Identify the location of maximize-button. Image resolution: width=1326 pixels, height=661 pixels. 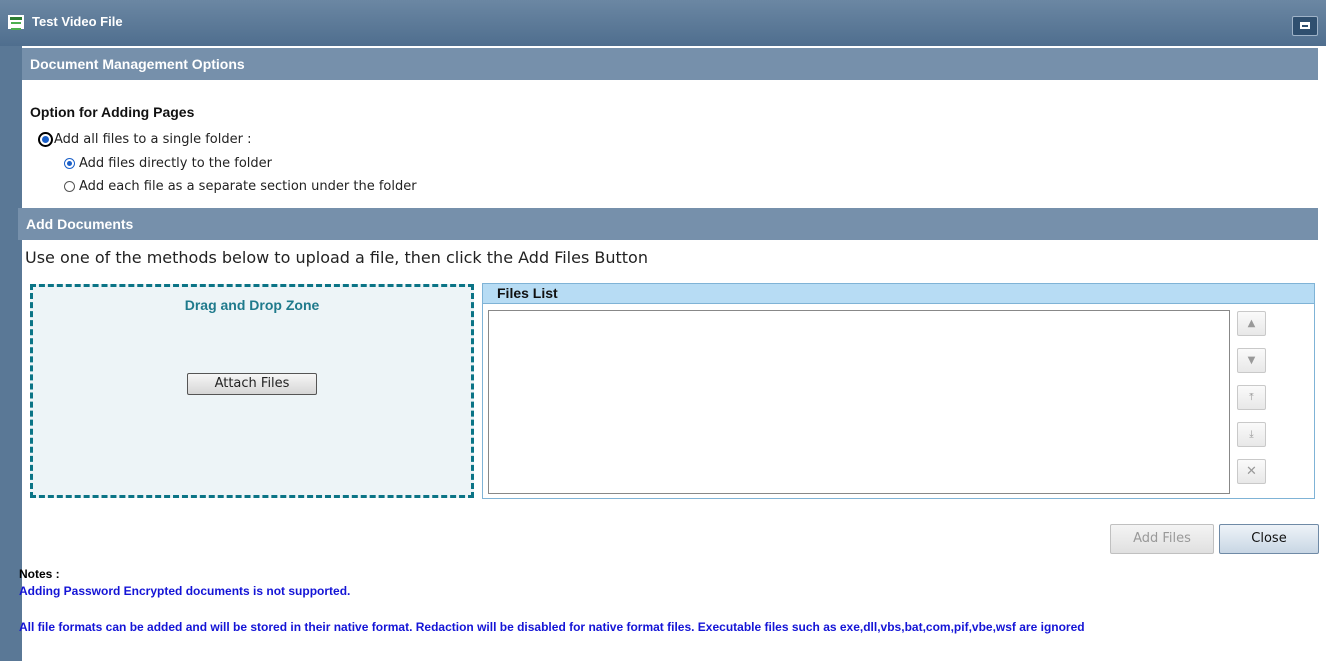
(1305, 26).